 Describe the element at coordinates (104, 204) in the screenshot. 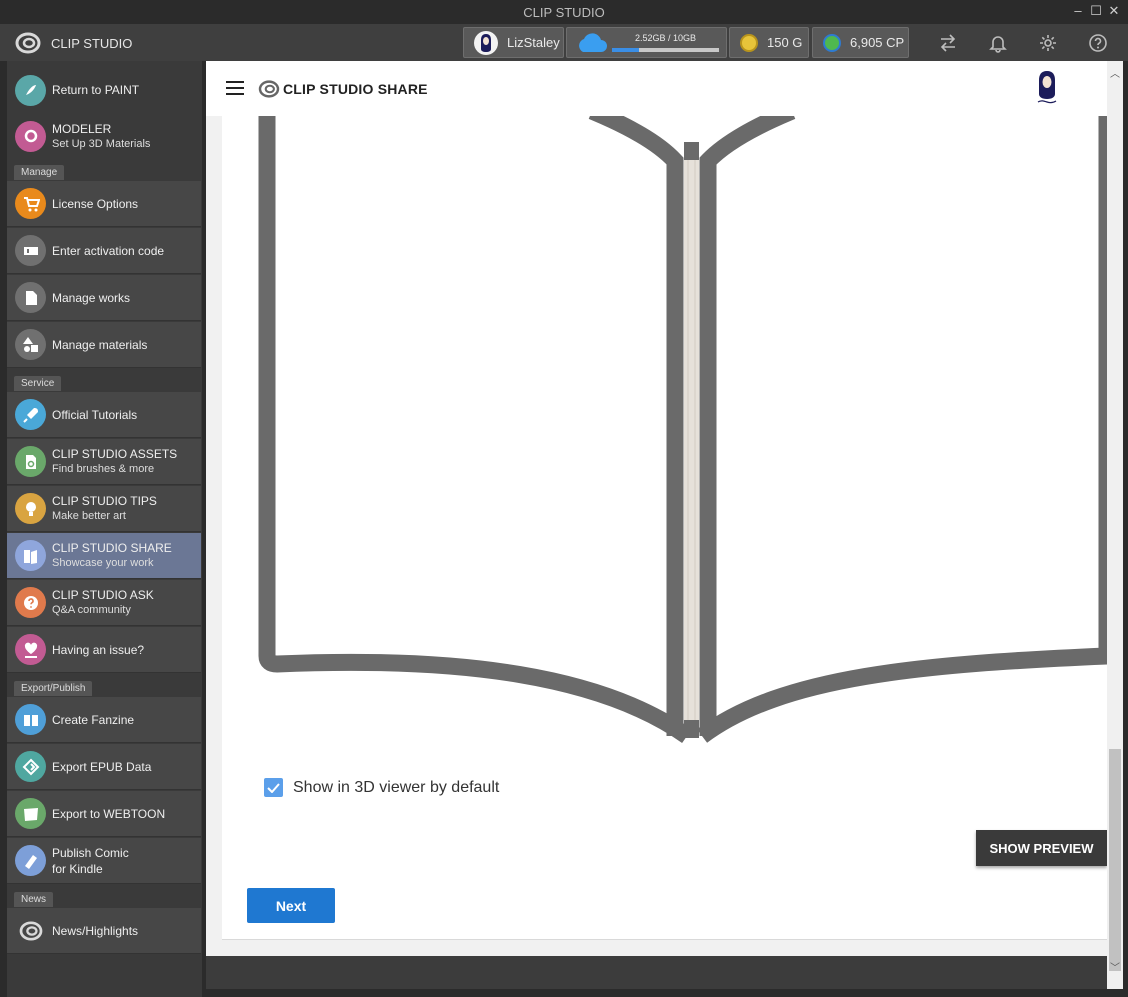

I see `sidebar-item-license-options: License Options` at that location.